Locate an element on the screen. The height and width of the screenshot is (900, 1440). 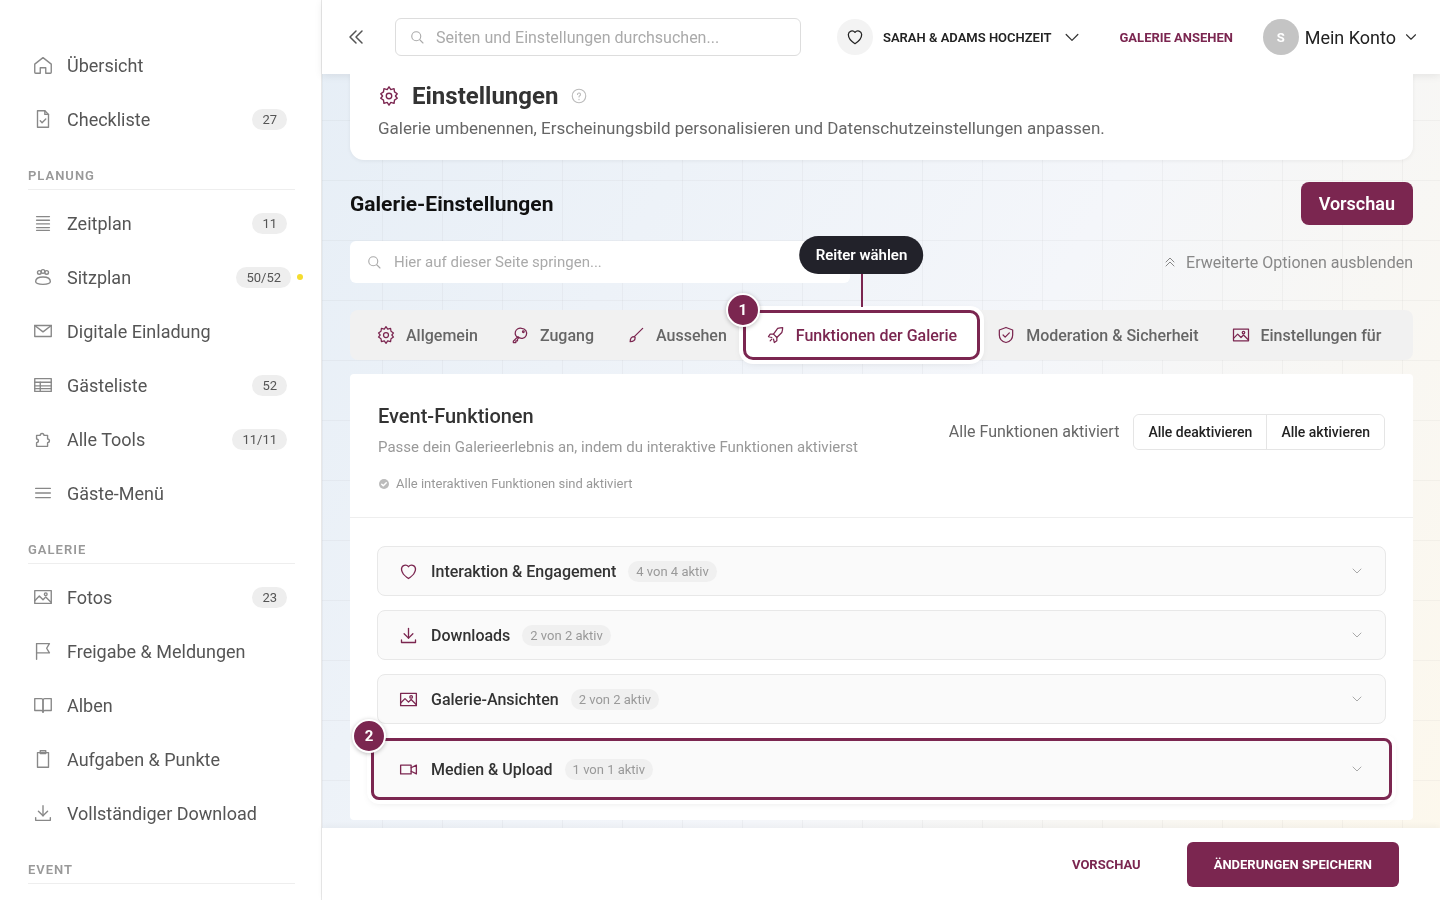
heart-icon is located at coordinates (855, 37).